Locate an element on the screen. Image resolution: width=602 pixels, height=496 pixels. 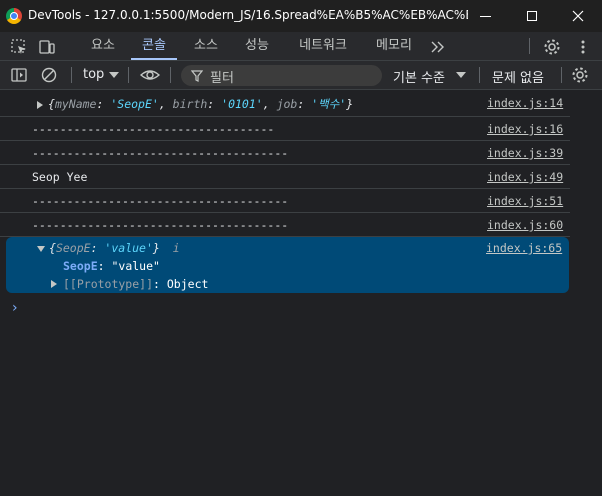
info-icon: i is located at coordinates (176, 248).